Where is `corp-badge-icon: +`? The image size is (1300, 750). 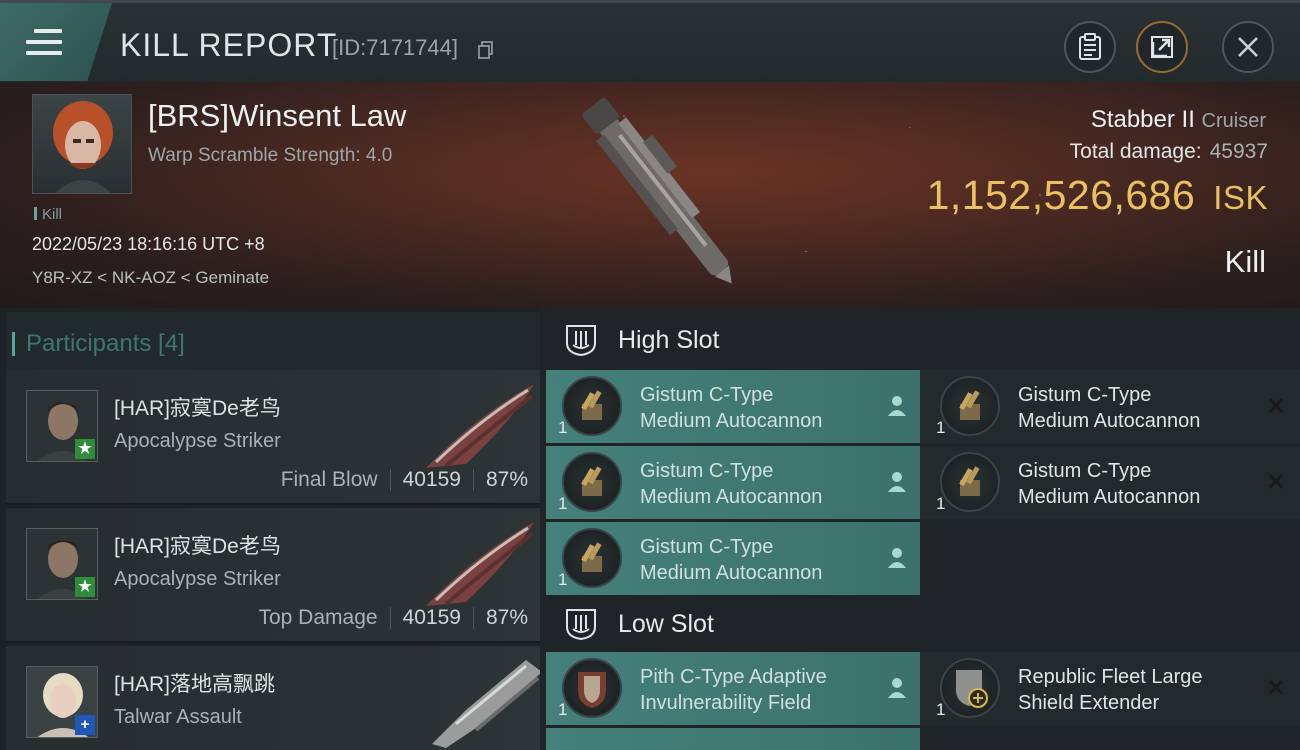
corp-badge-icon: + is located at coordinates (85, 725).